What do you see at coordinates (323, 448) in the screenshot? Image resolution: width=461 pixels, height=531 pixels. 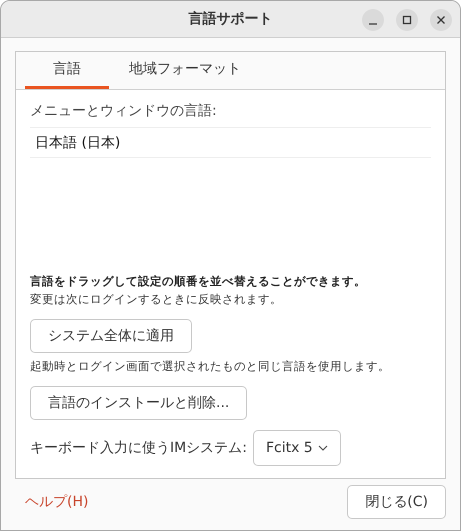 I see `chevron-down-icon` at bounding box center [323, 448].